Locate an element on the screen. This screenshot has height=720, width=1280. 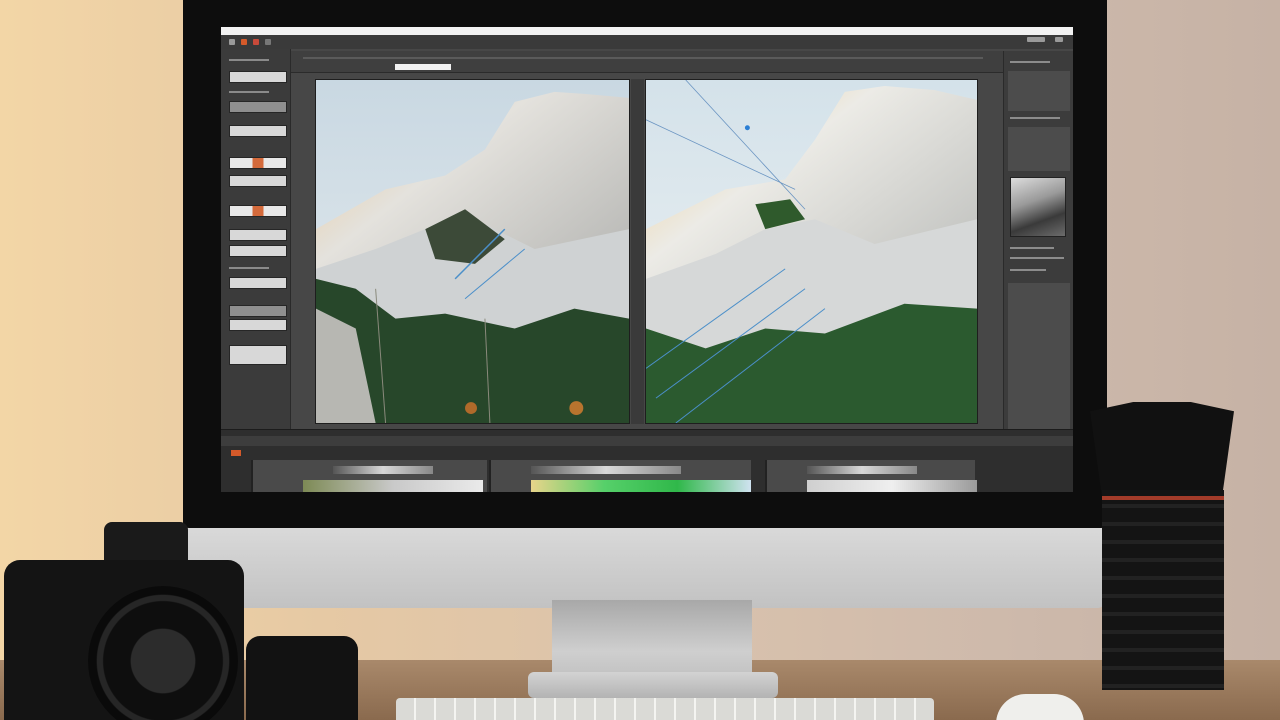
panel-toggle-button is located at coordinates (1036, 39).